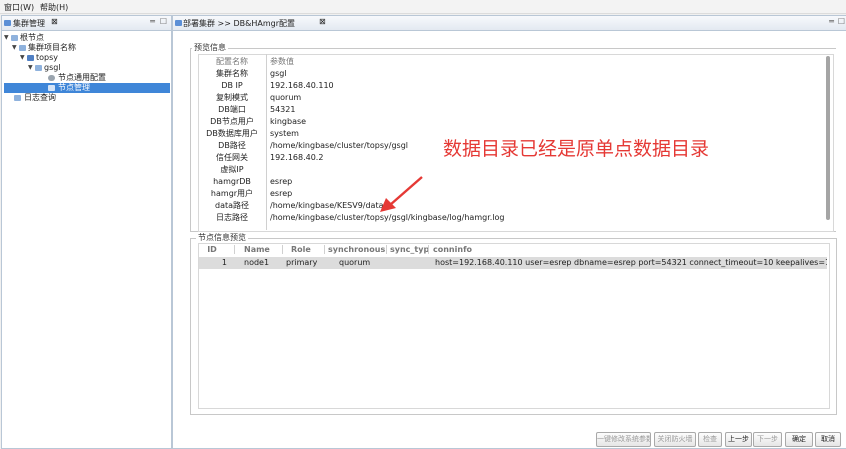  Describe the element at coordinates (32, 37) in the screenshot. I see `tree-label: 根节点` at that location.